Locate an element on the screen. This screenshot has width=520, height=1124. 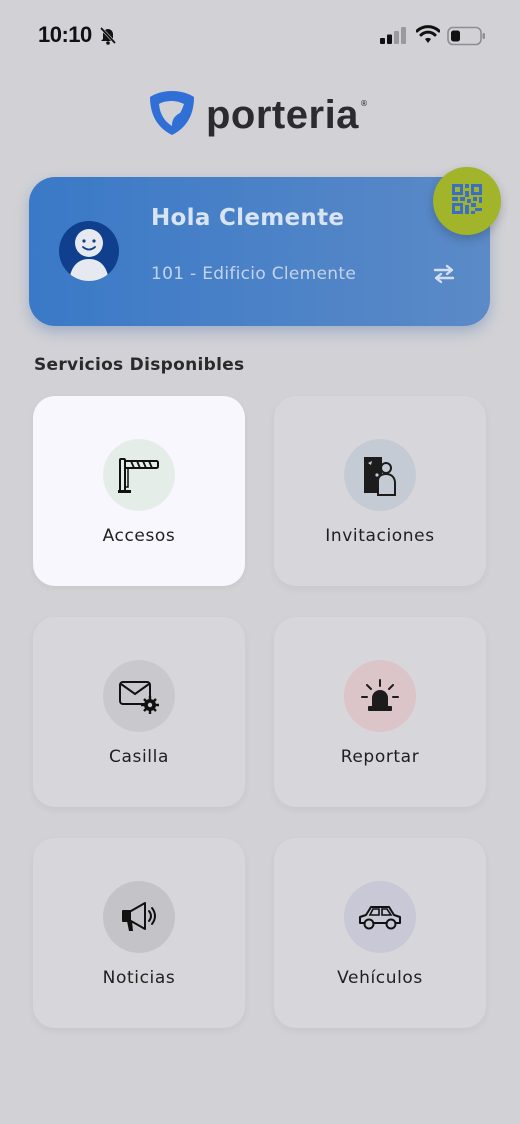
mail-settings-icon is located at coordinates (139, 696).